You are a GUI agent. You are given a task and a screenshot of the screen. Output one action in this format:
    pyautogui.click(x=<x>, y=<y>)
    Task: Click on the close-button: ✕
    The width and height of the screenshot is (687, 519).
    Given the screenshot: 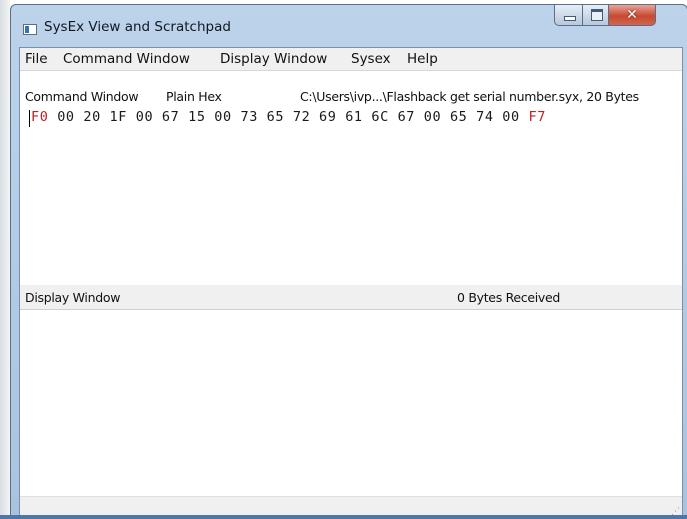 What is the action you would take?
    pyautogui.click(x=632, y=15)
    